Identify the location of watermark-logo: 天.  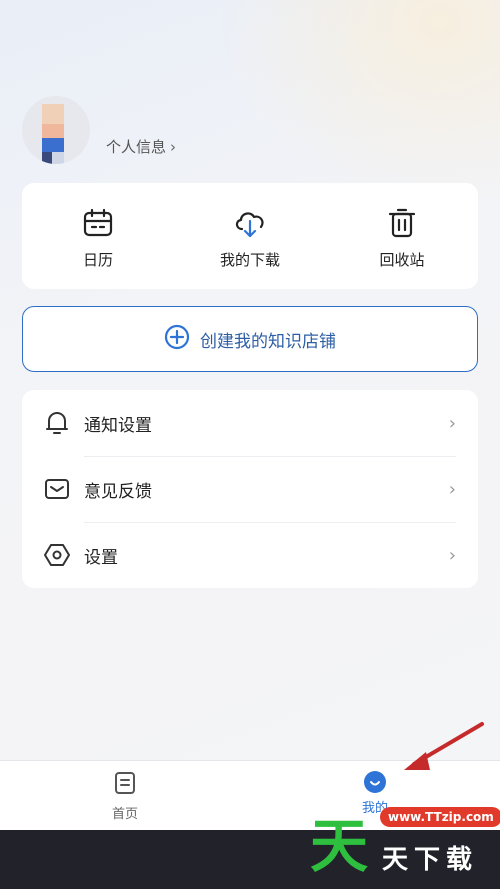
(339, 846).